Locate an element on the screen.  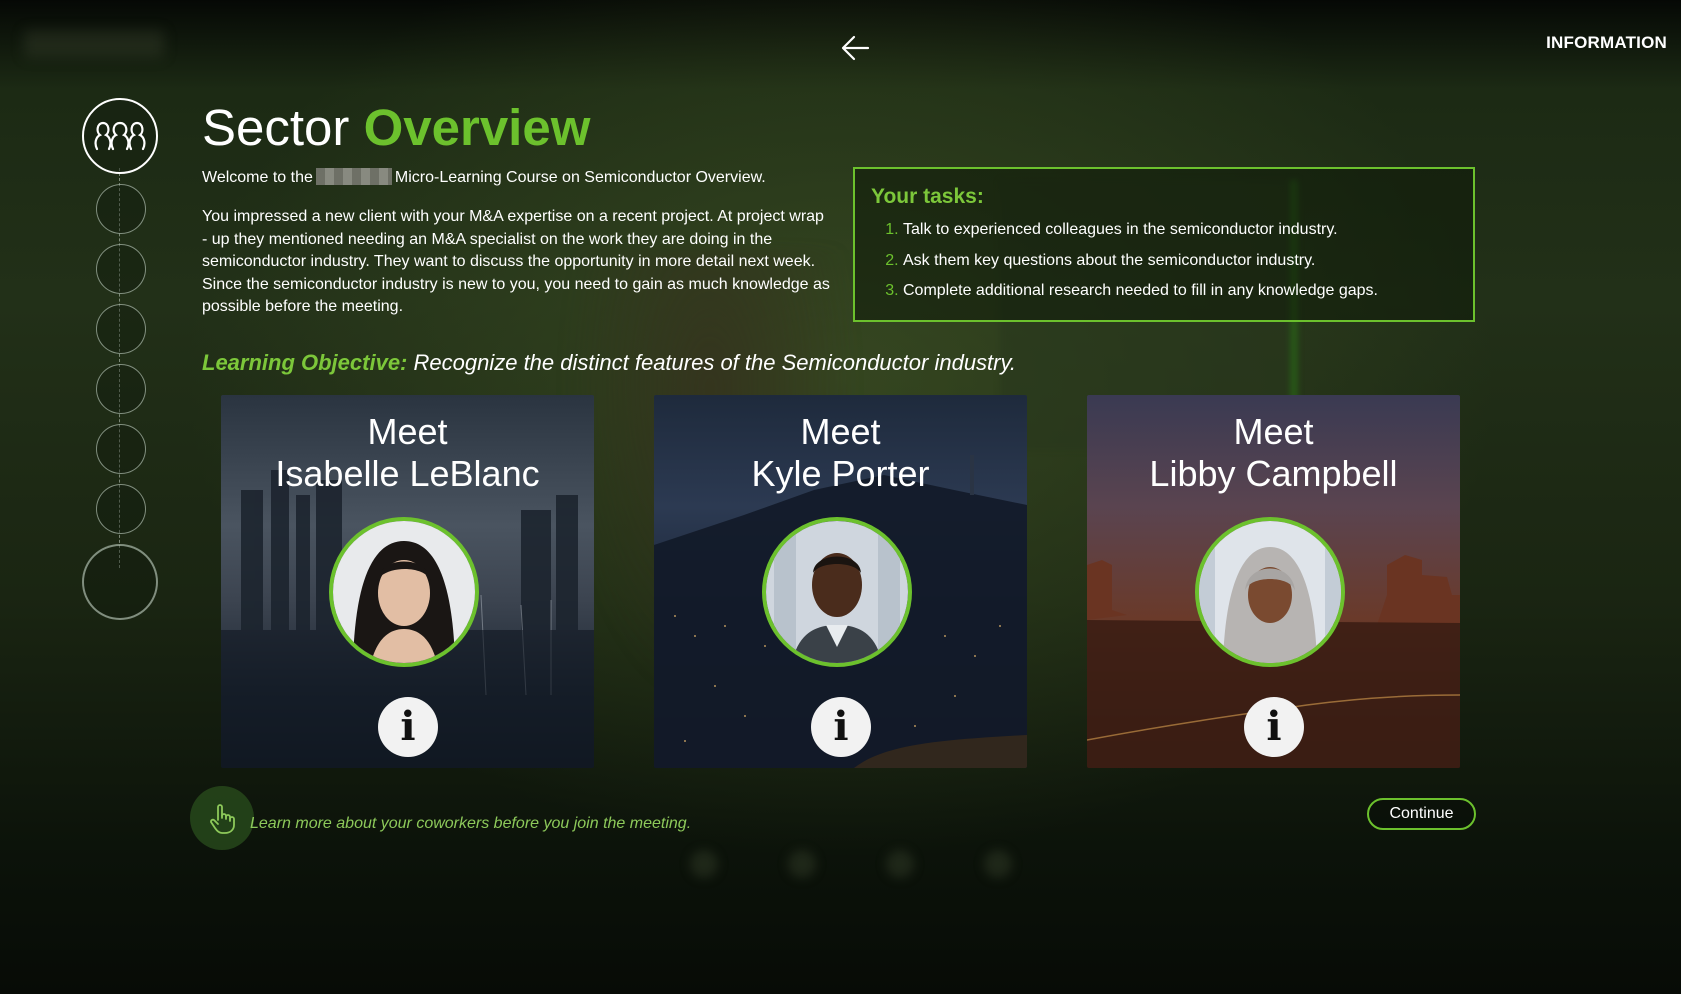
objective-label: Learning Objective: is located at coordinates (305, 362).